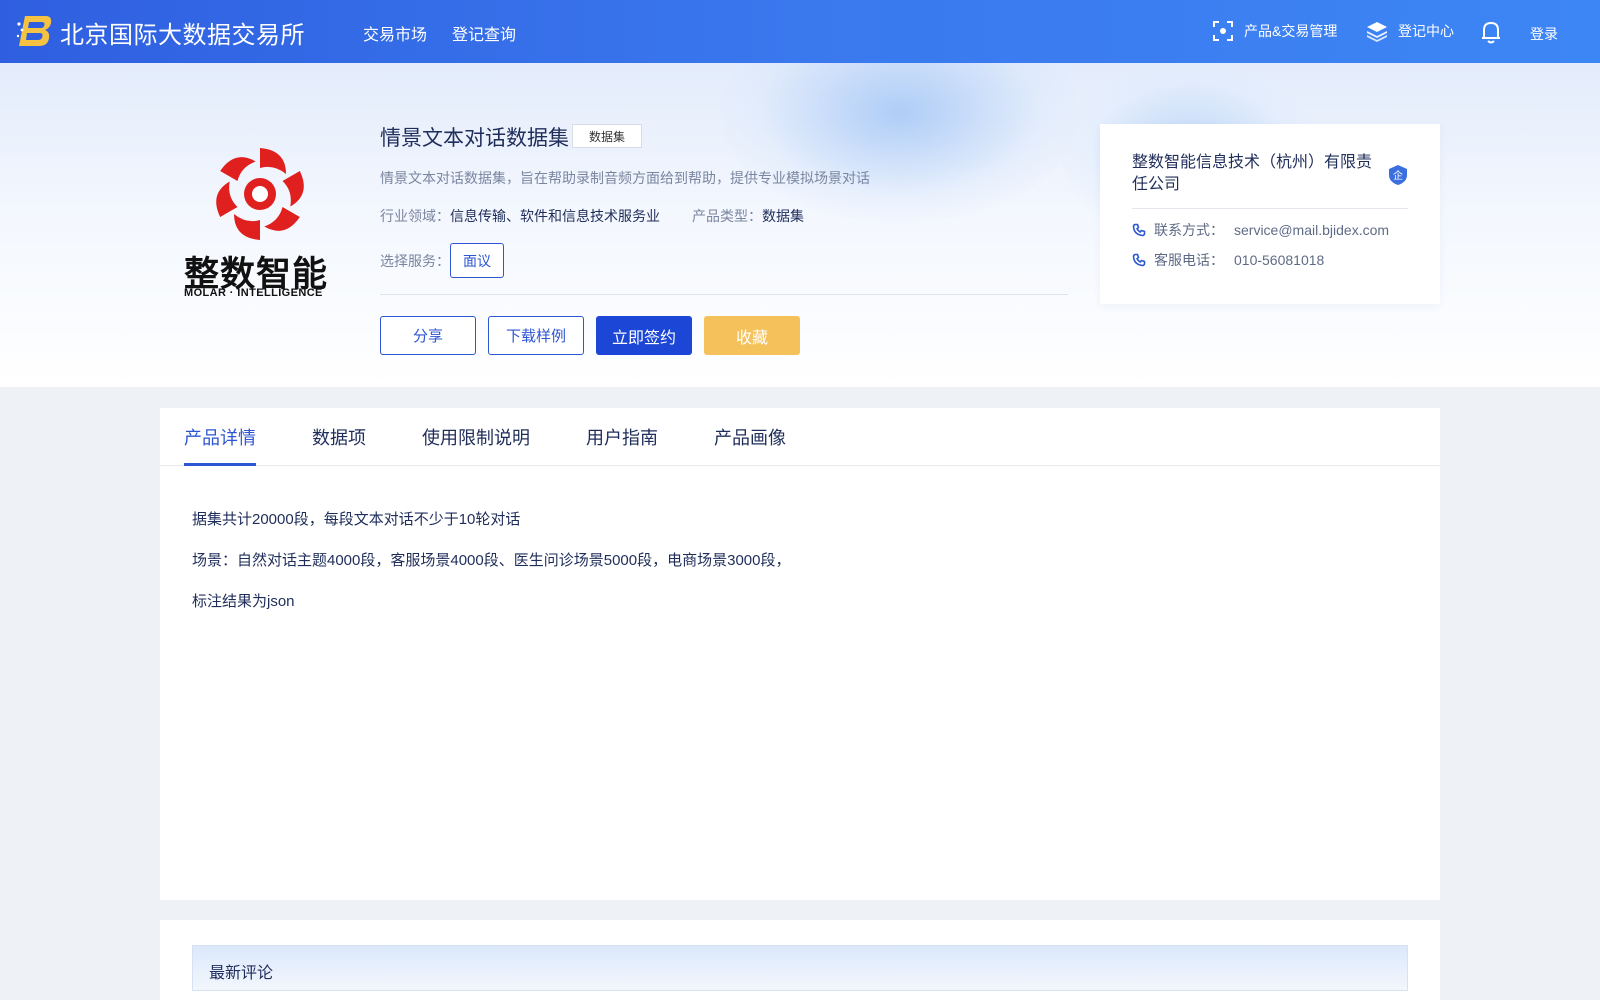 The height and width of the screenshot is (1000, 1600). Describe the element at coordinates (625, 178) in the screenshot. I see `product-description: 情景文本对话数据集，旨在帮助录制音频方面给到帮助，提供专业模拟场景对话` at that location.